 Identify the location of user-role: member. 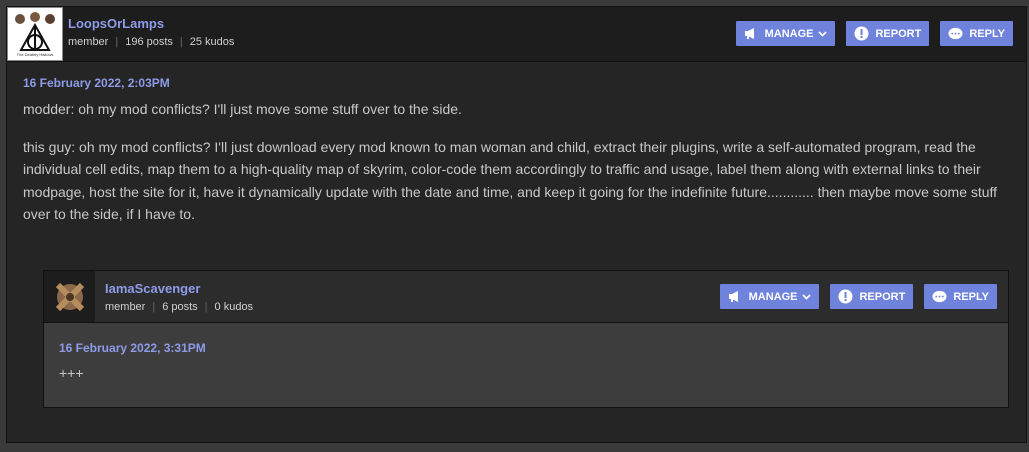
(88, 42).